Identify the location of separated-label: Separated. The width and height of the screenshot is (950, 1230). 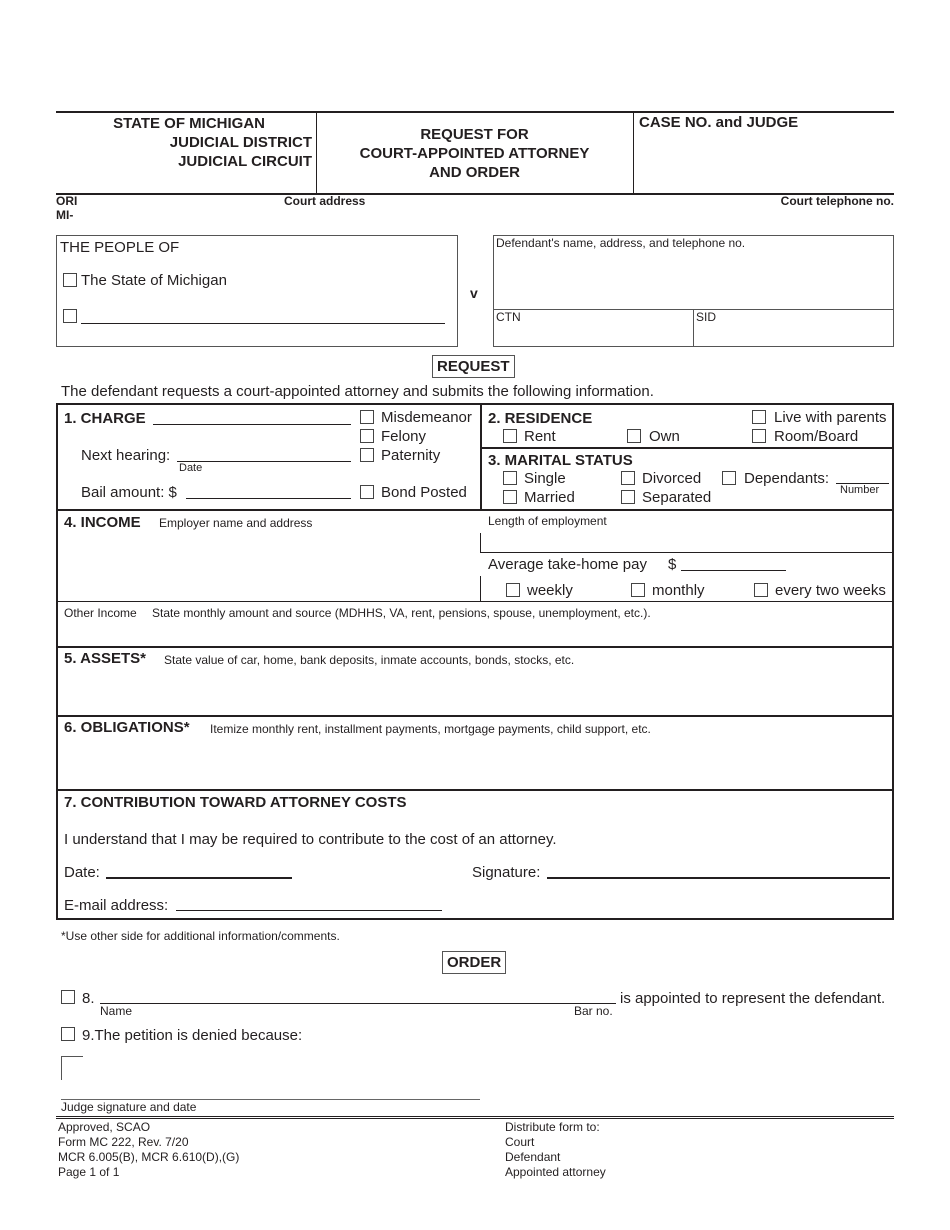
(677, 497).